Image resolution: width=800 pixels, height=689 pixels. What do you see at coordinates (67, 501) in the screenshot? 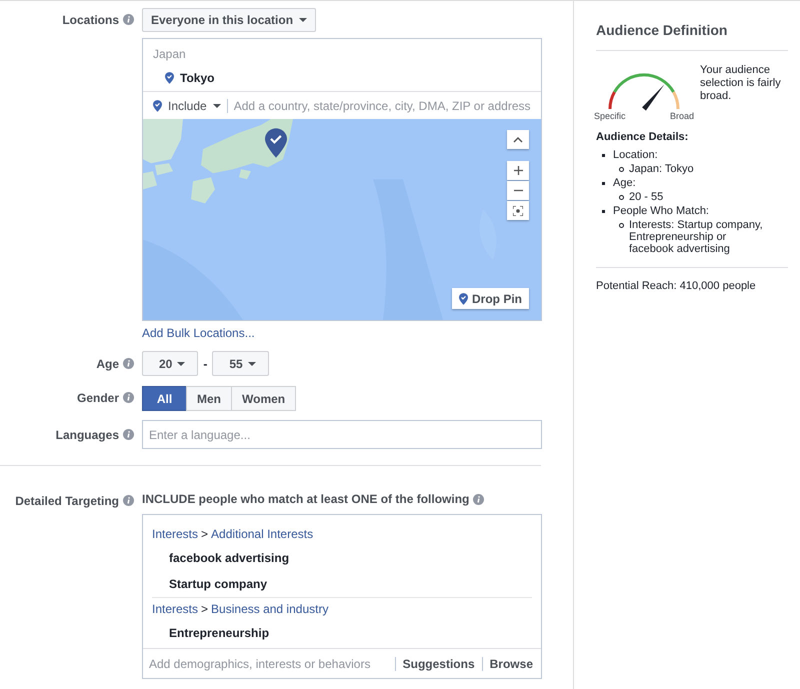
I see `field-label: Detailed Targeting` at bounding box center [67, 501].